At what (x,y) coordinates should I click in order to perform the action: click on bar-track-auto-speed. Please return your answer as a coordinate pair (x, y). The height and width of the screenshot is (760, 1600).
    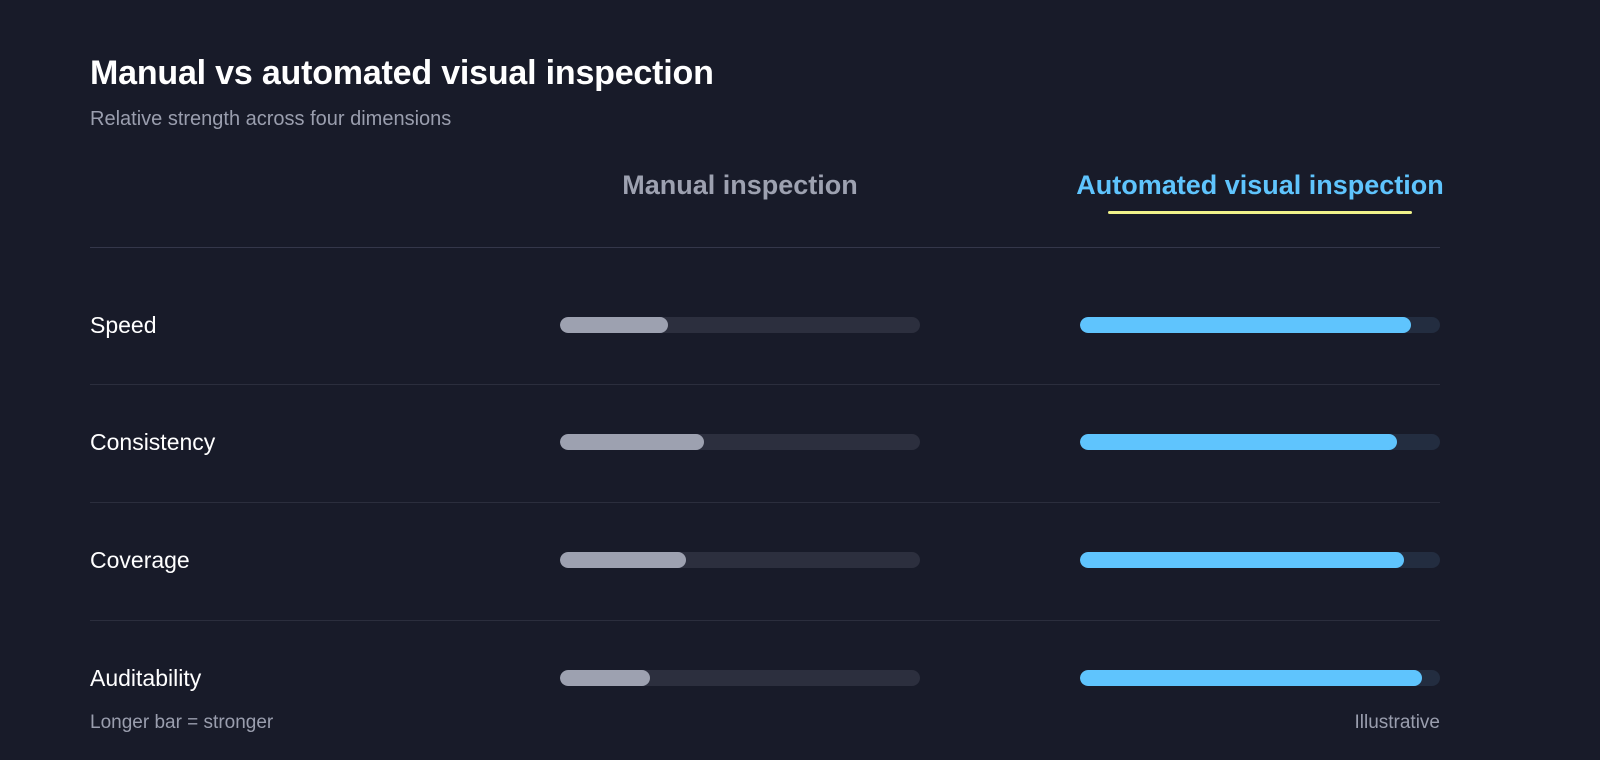
    Looking at the image, I should click on (1260, 325).